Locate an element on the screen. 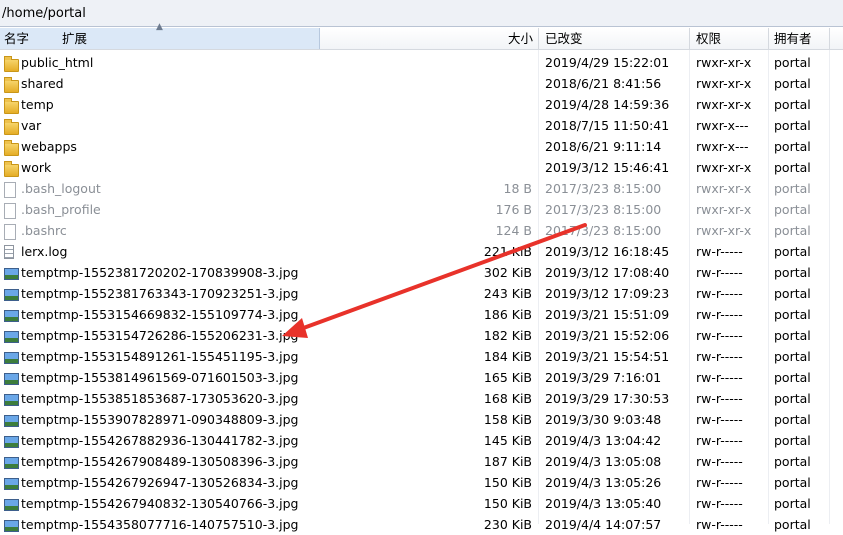 Image resolution: width=843 pixels, height=535 pixels. file-modified: 2019/3/29 17:30:53 is located at coordinates (607, 398).